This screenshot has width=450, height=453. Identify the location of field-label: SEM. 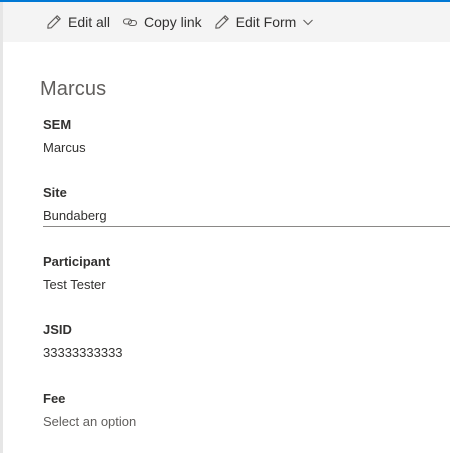
(57, 124).